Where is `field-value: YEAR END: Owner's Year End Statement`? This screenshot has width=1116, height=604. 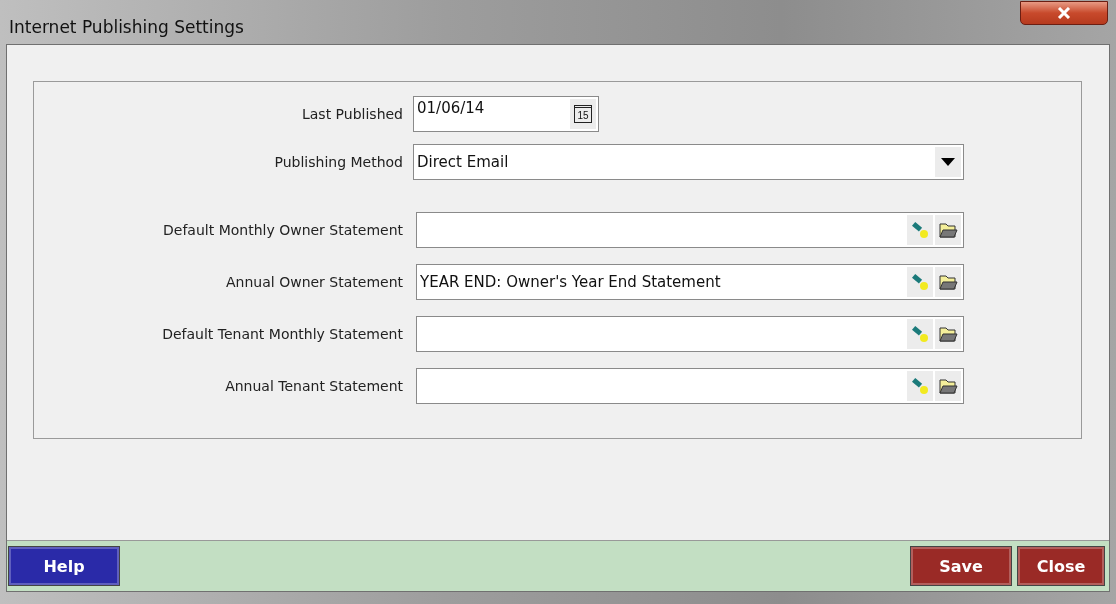
field-value: YEAR END: Owner's Year End Statement is located at coordinates (570, 282).